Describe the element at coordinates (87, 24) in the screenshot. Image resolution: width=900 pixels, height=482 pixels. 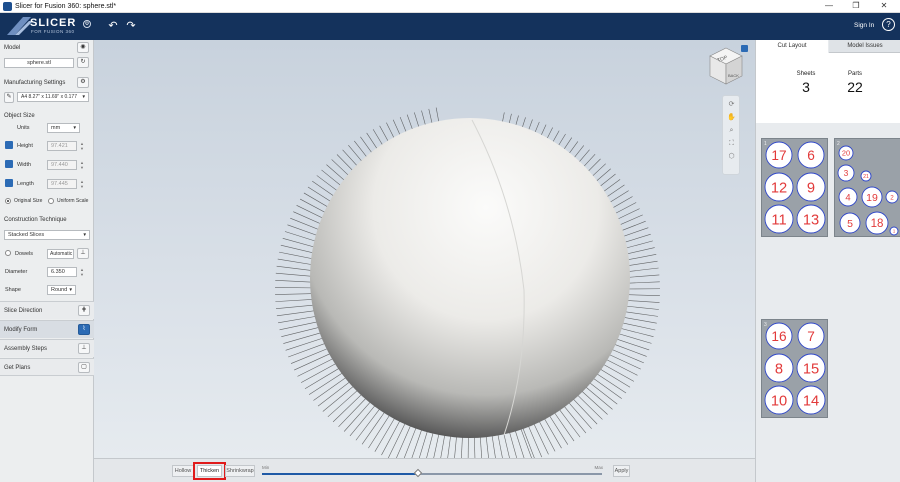
I see `app-menu-icon: ⚙` at that location.